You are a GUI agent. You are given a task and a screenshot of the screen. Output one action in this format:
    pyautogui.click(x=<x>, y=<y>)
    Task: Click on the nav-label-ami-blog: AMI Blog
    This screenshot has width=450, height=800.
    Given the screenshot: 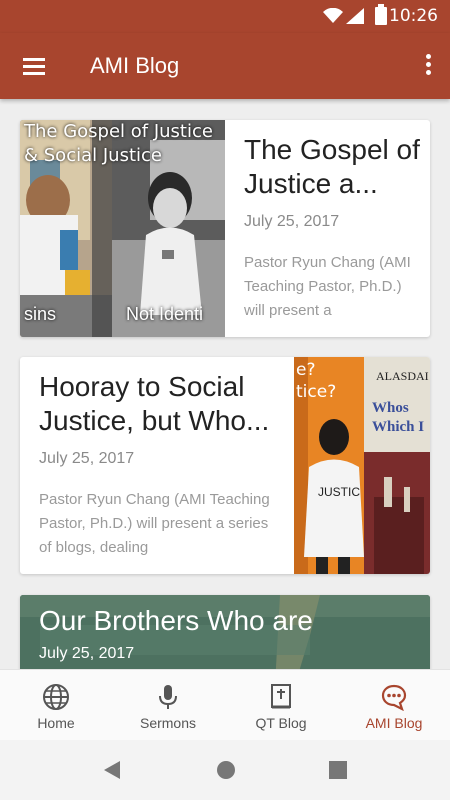 What is the action you would take?
    pyautogui.click(x=394, y=723)
    